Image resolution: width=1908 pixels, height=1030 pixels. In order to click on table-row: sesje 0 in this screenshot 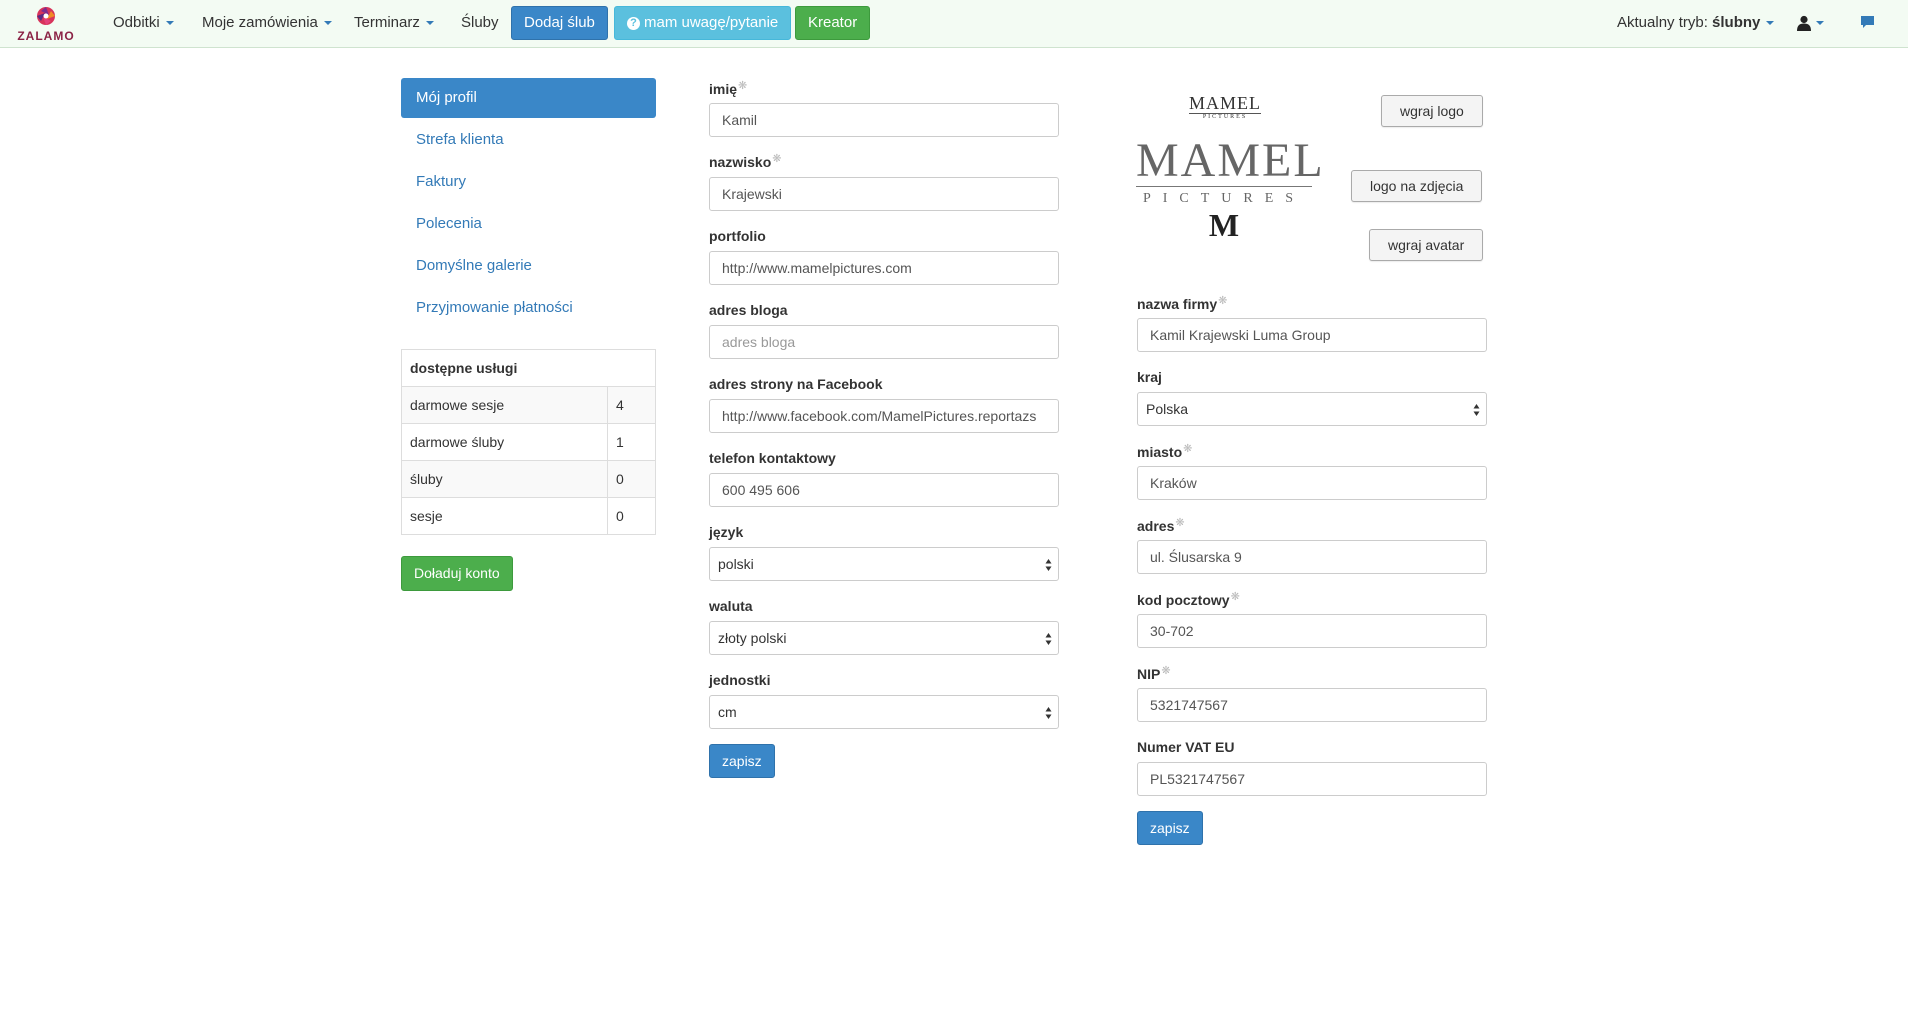, I will do `click(528, 516)`.